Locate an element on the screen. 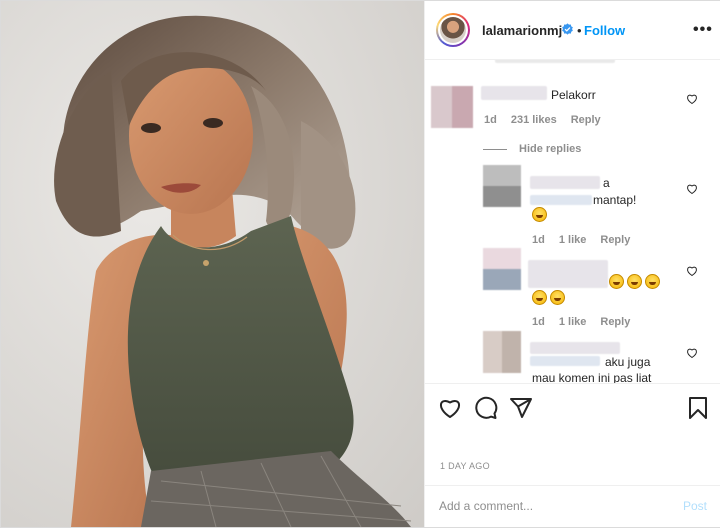  comment-avatar is located at coordinates (452, 107).